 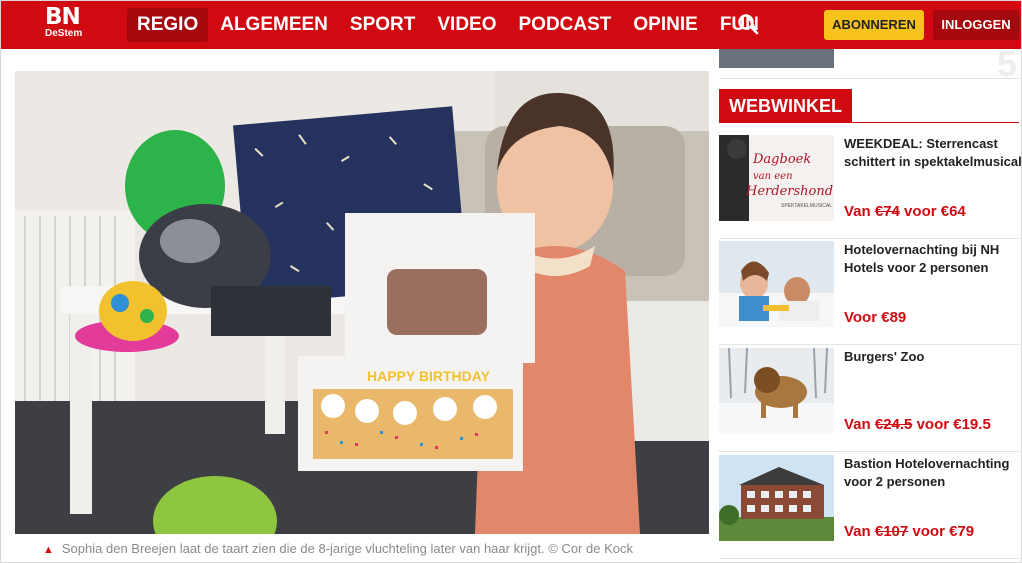 What do you see at coordinates (274, 25) in the screenshot?
I see `nav-item-algemeen: ALGEMEEN` at bounding box center [274, 25].